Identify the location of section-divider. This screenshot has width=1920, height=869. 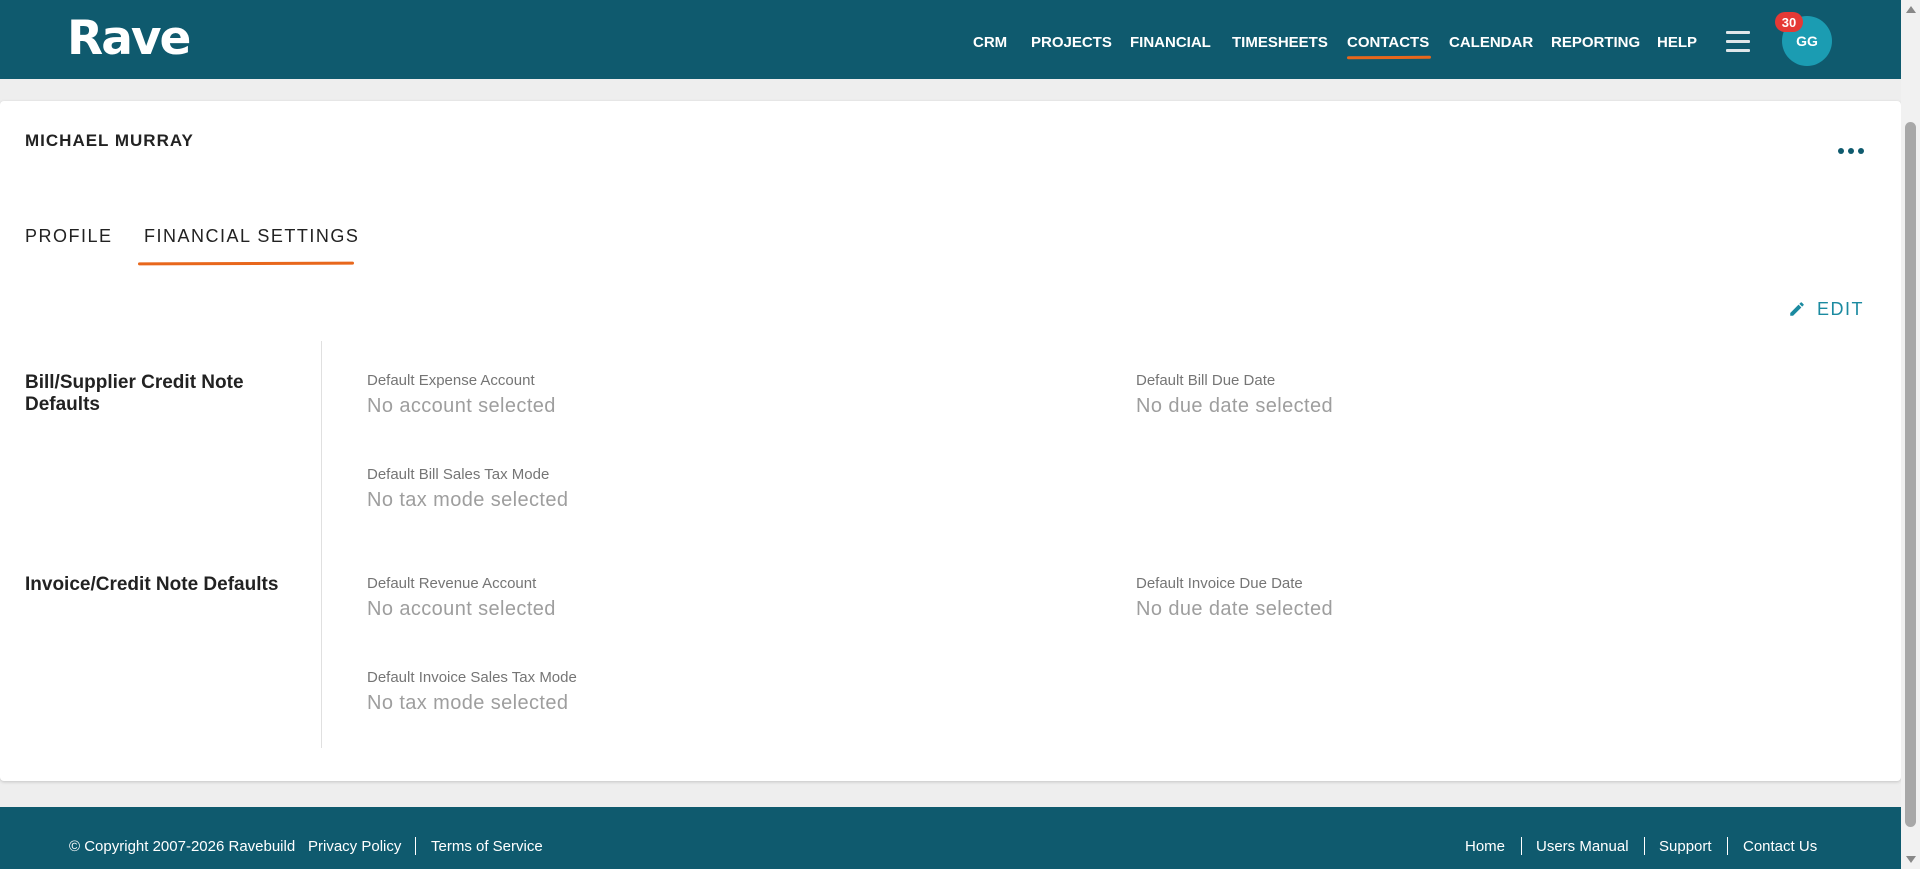
(321, 544).